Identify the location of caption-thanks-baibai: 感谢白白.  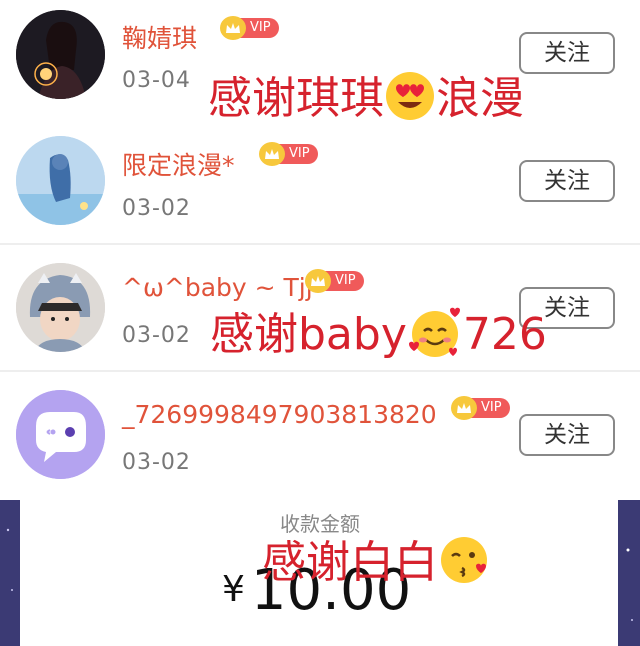
(378, 562).